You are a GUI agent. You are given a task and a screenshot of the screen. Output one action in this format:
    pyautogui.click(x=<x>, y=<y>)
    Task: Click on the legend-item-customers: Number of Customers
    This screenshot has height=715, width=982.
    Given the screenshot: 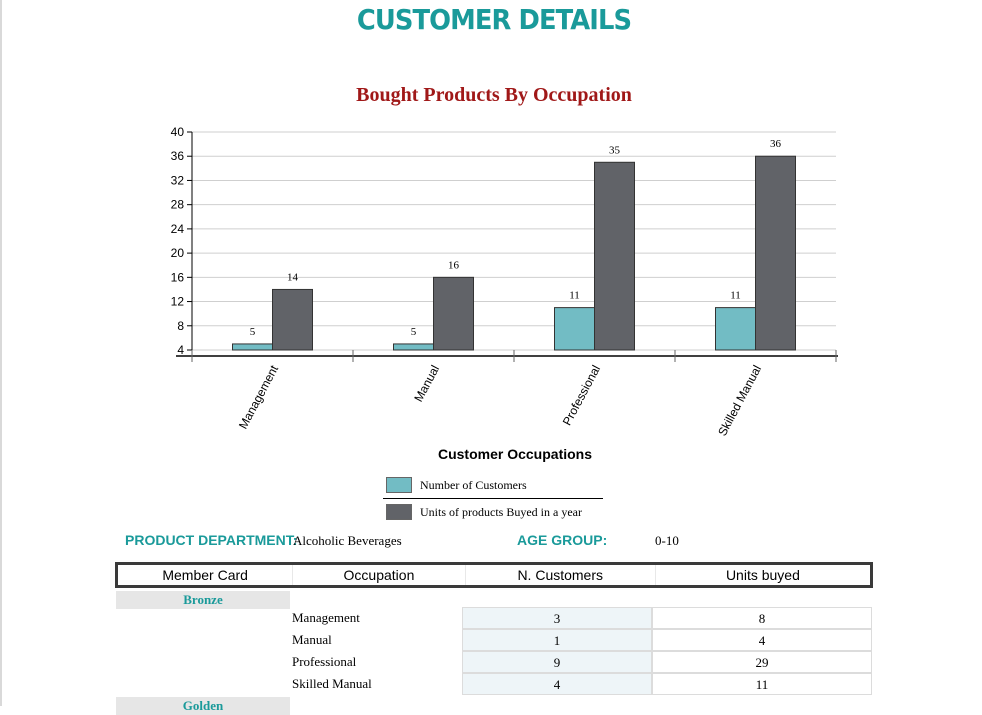 What is the action you would take?
    pyautogui.click(x=493, y=485)
    